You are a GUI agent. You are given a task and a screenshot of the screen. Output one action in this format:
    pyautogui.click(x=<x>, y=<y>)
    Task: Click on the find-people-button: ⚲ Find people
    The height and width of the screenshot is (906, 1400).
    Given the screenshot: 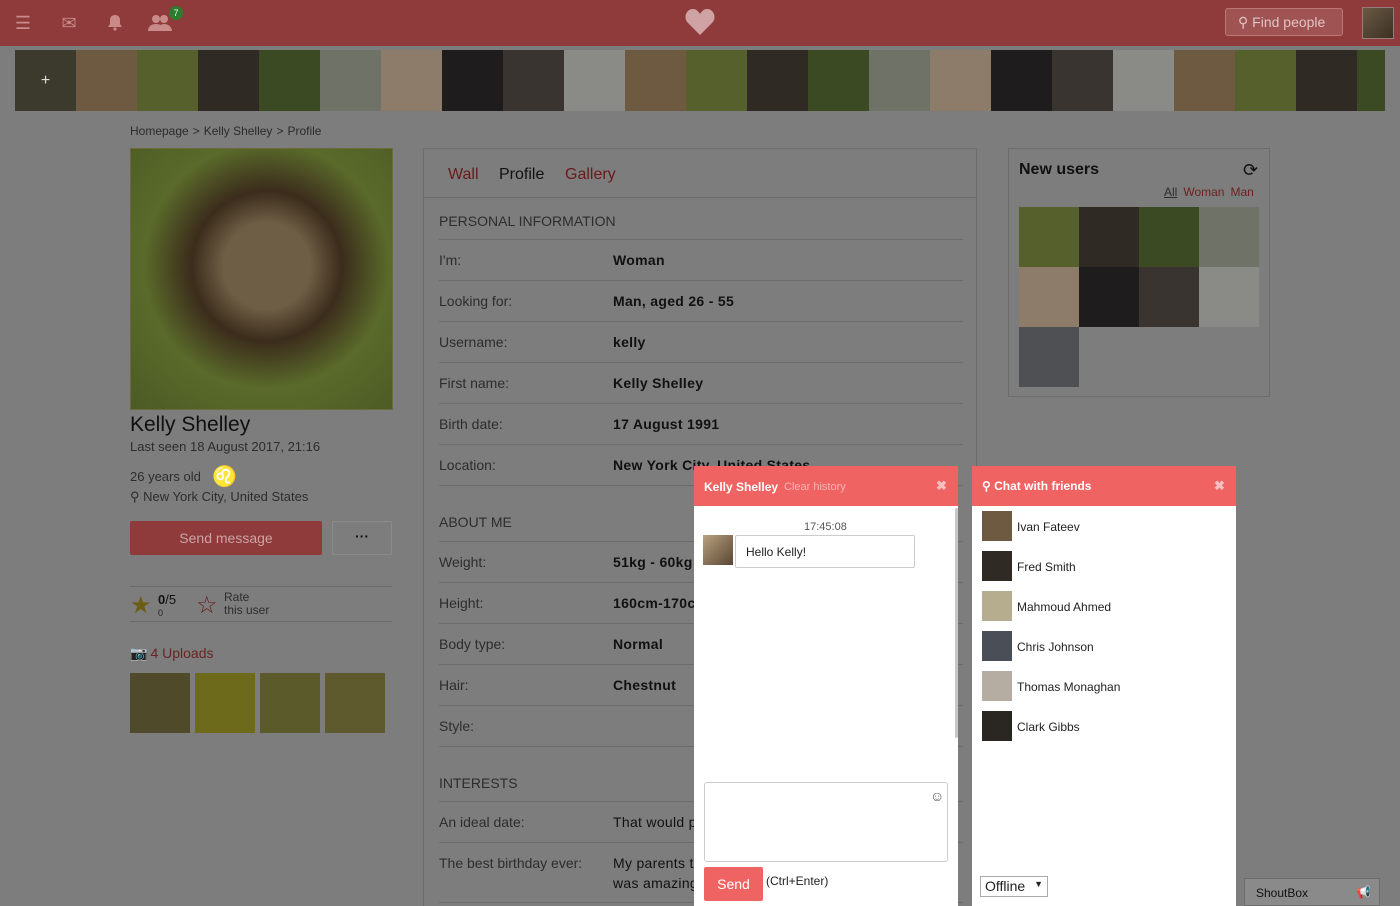 What is the action you would take?
    pyautogui.click(x=1284, y=22)
    